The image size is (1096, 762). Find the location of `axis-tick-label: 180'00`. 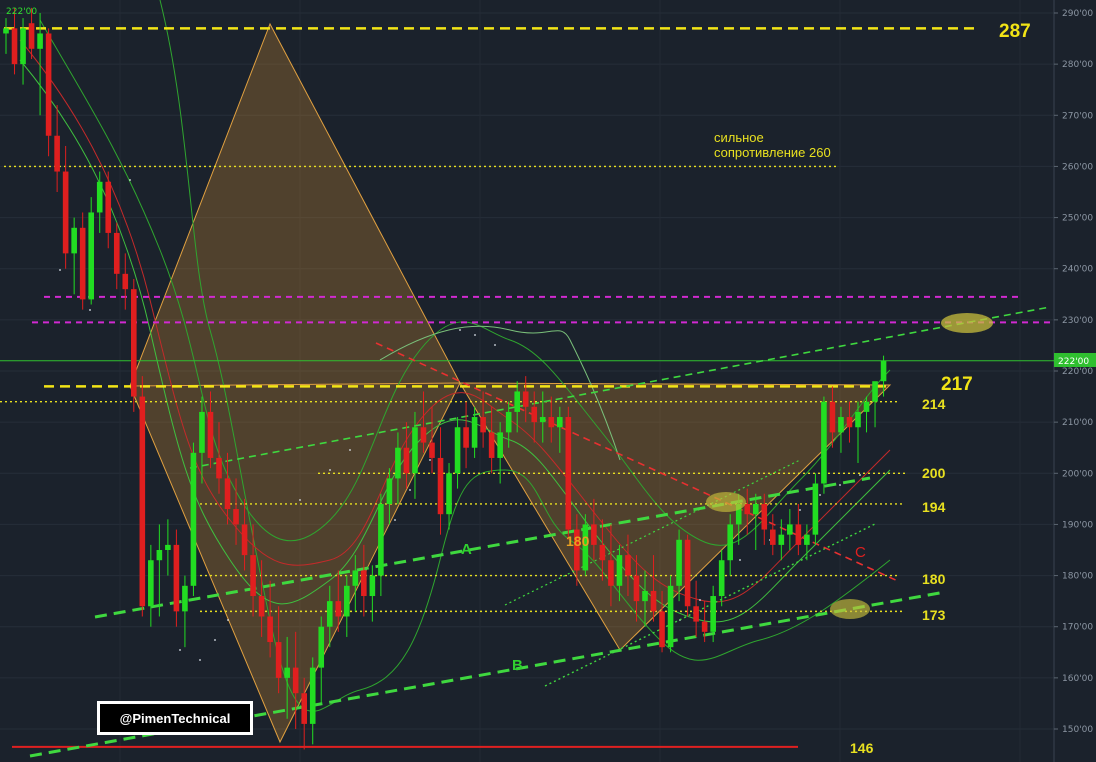

axis-tick-label: 180'00 is located at coordinates (1077, 577).